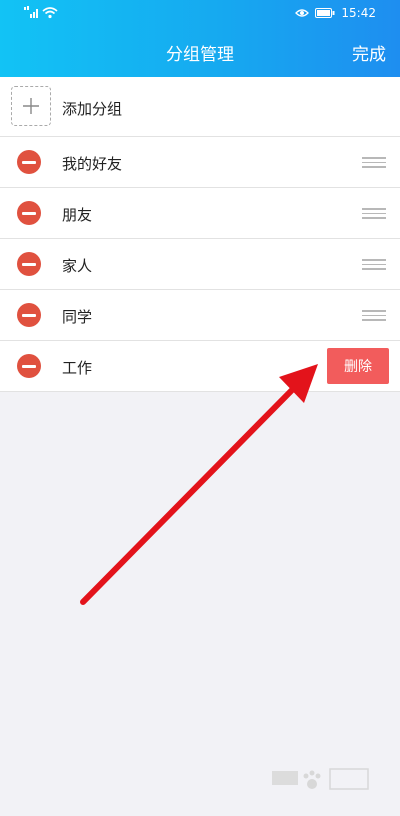 The image size is (400, 816). I want to click on page-title: 分组管理, so click(200, 55).